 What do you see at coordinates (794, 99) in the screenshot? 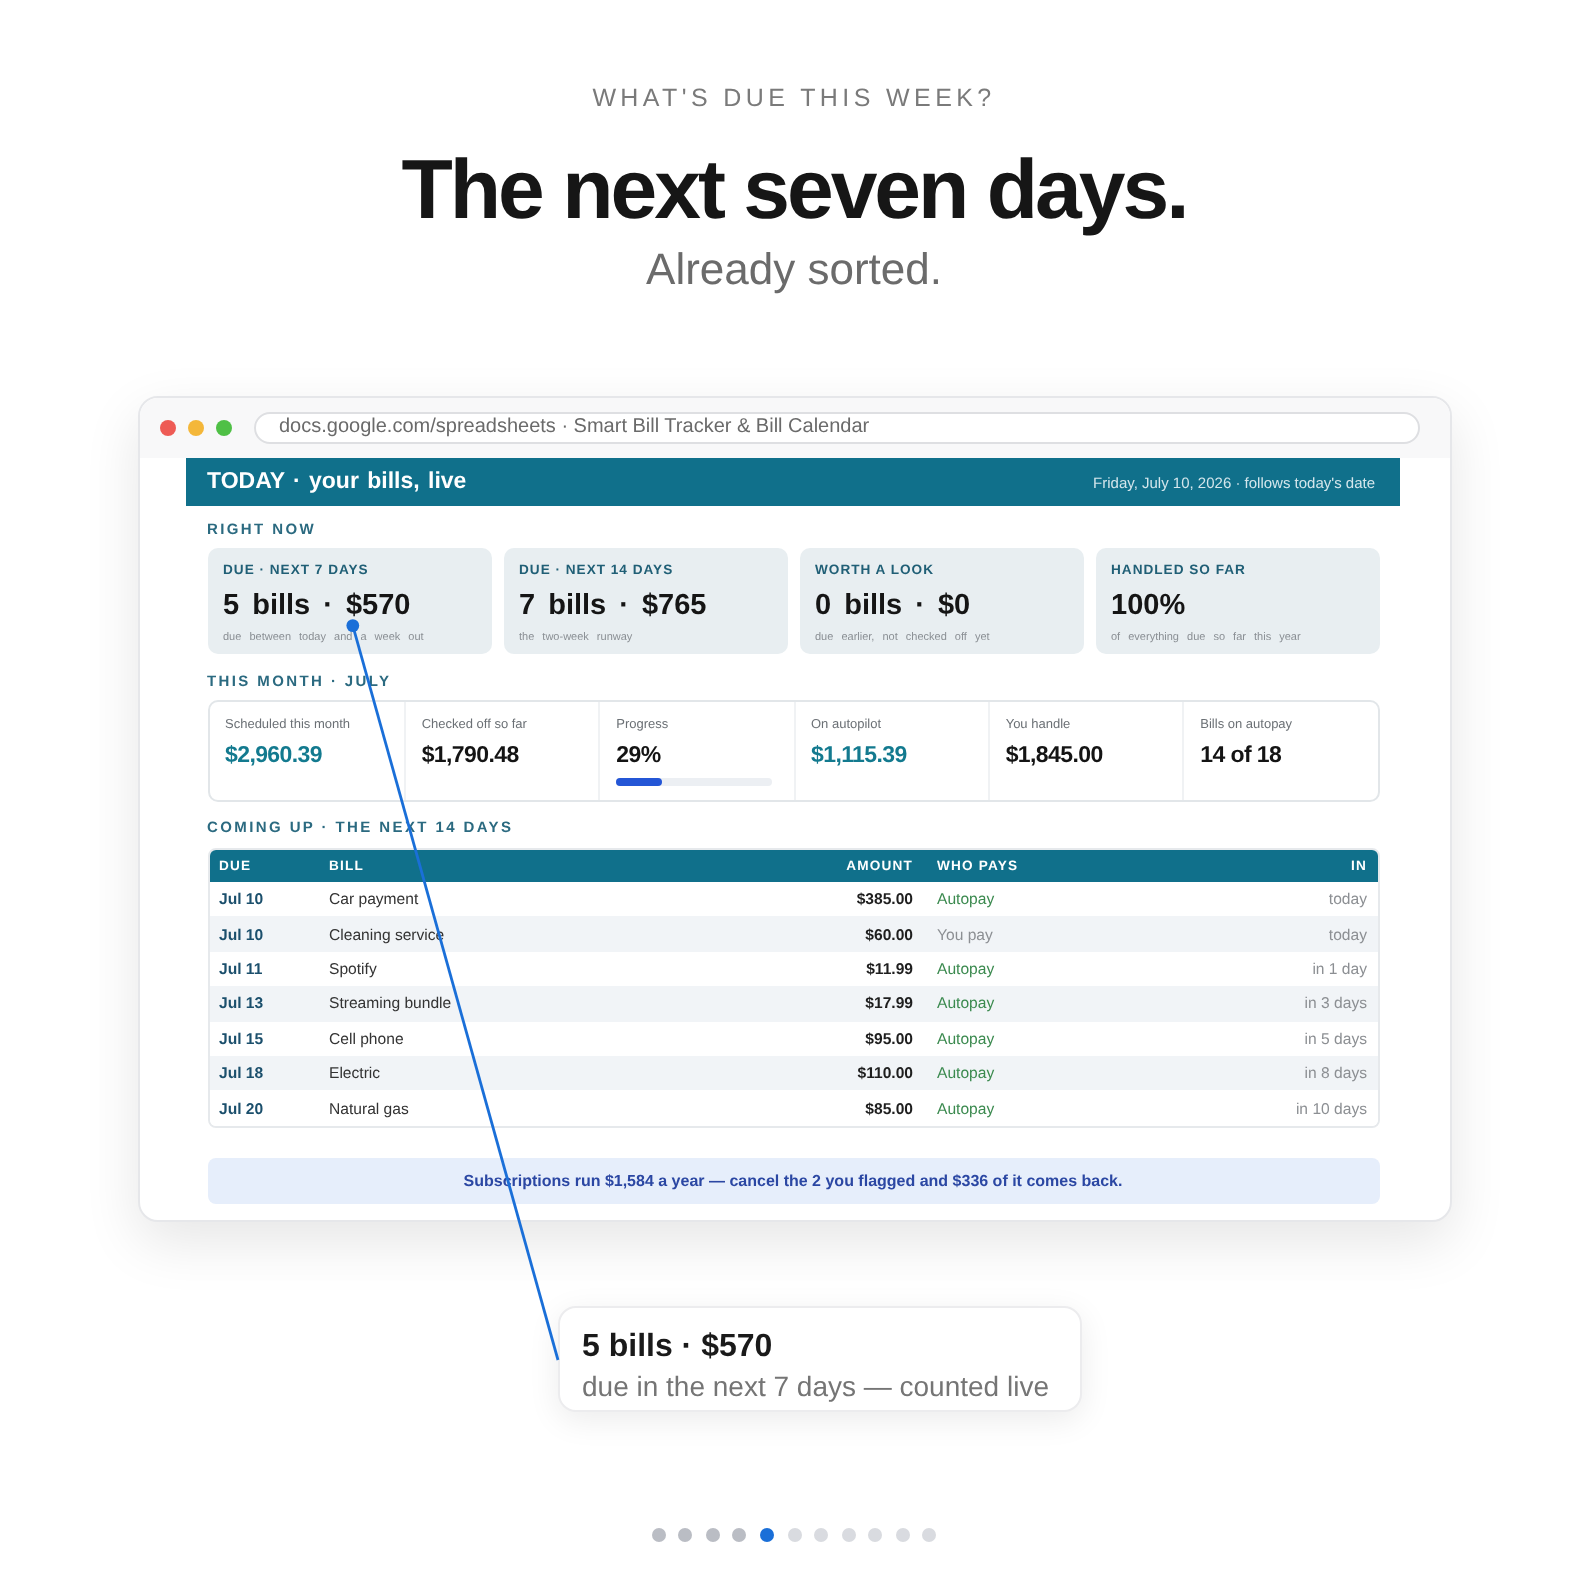
I see `eyebrow-text: WHAT'S DUE THIS WEEK?` at bounding box center [794, 99].